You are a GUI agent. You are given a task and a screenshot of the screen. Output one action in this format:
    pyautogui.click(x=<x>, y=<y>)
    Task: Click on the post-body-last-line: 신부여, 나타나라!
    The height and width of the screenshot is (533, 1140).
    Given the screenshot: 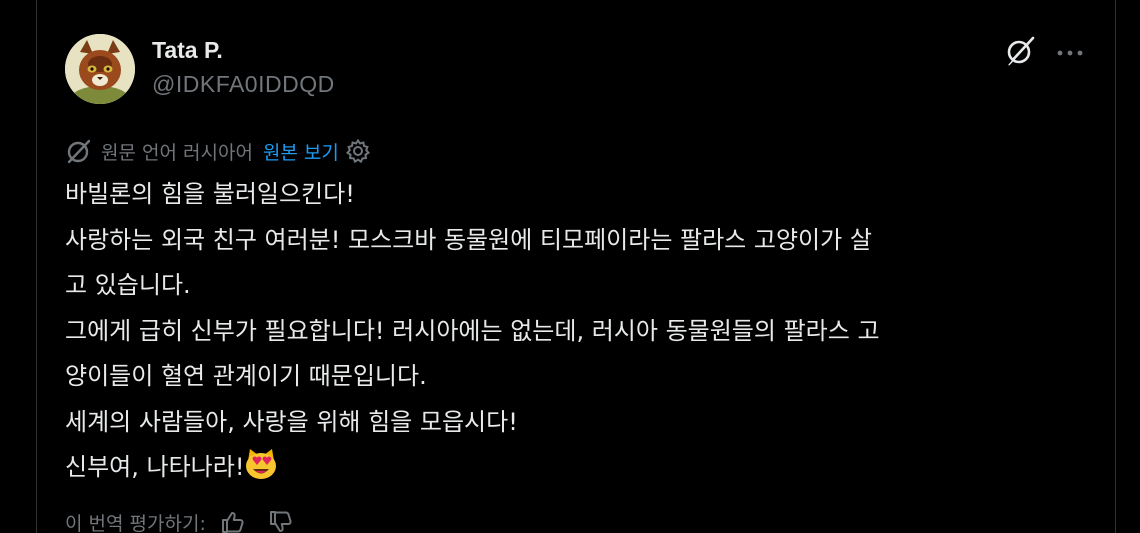 What is the action you would take?
    pyautogui.click(x=575, y=468)
    